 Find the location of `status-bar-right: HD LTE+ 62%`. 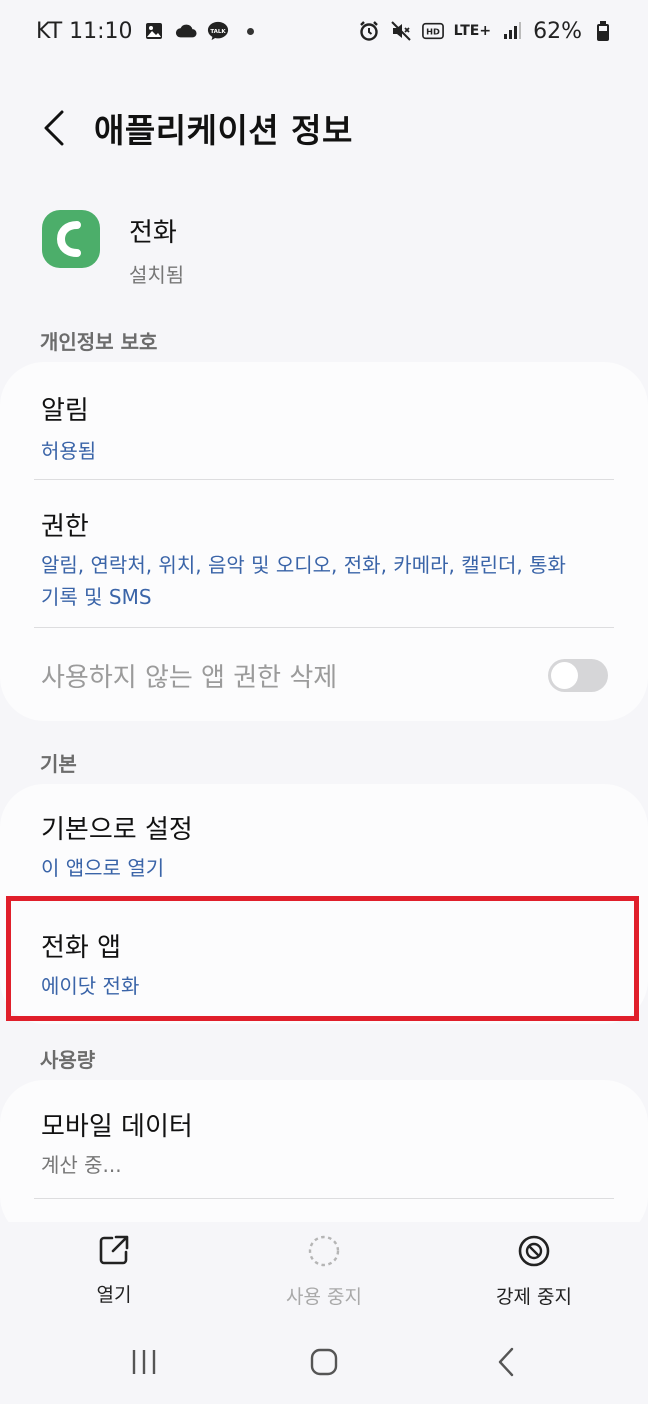

status-bar-right: HD LTE+ 62% is located at coordinates (486, 31).